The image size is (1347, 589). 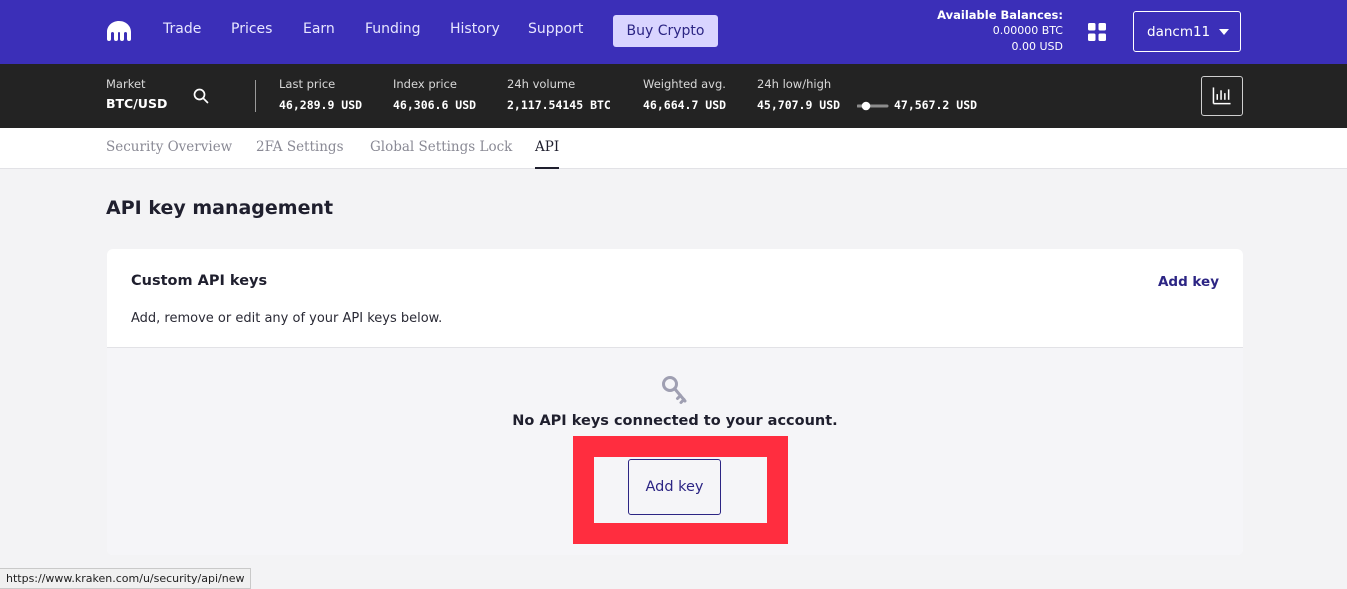 What do you see at coordinates (559, 94) in the screenshot?
I see `volume-24h: 24h volume 2,117.54145 BTC` at bounding box center [559, 94].